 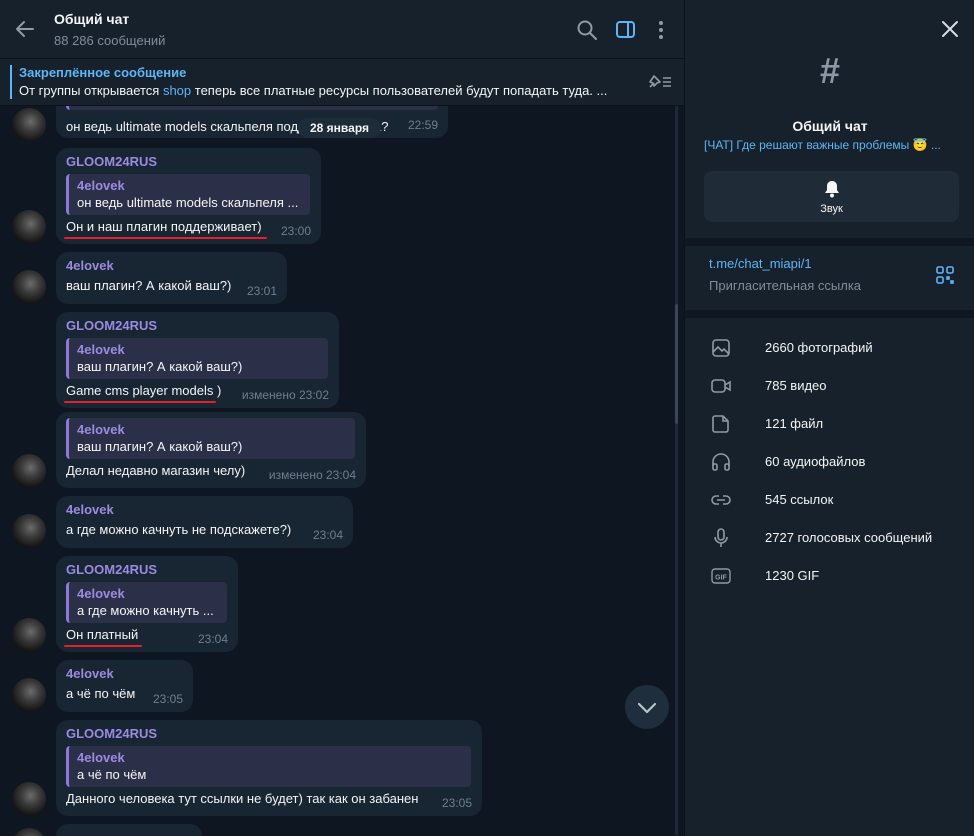 I want to click on media-label: 785 видео, so click(x=796, y=385).